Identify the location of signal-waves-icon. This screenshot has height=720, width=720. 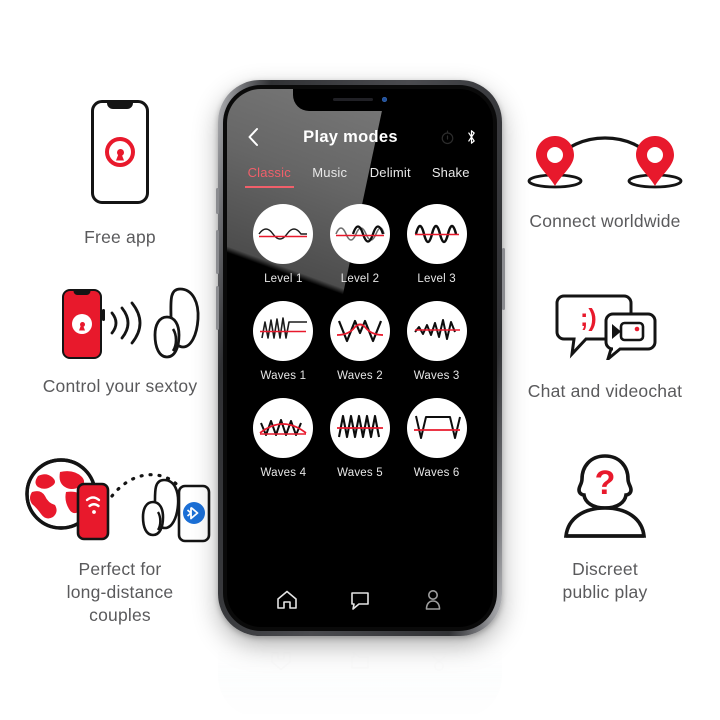
(126, 323).